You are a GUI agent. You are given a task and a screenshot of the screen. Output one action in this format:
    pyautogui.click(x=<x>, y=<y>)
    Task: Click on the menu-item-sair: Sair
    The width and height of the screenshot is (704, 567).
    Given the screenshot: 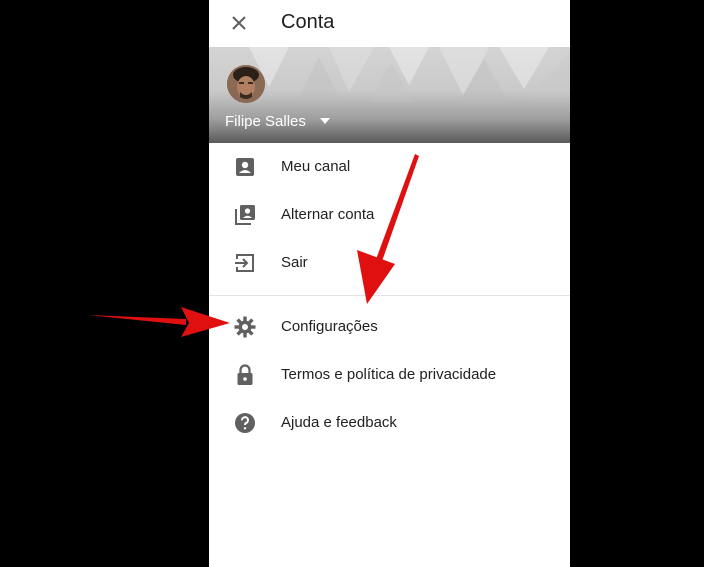 What is the action you would take?
    pyautogui.click(x=389, y=263)
    